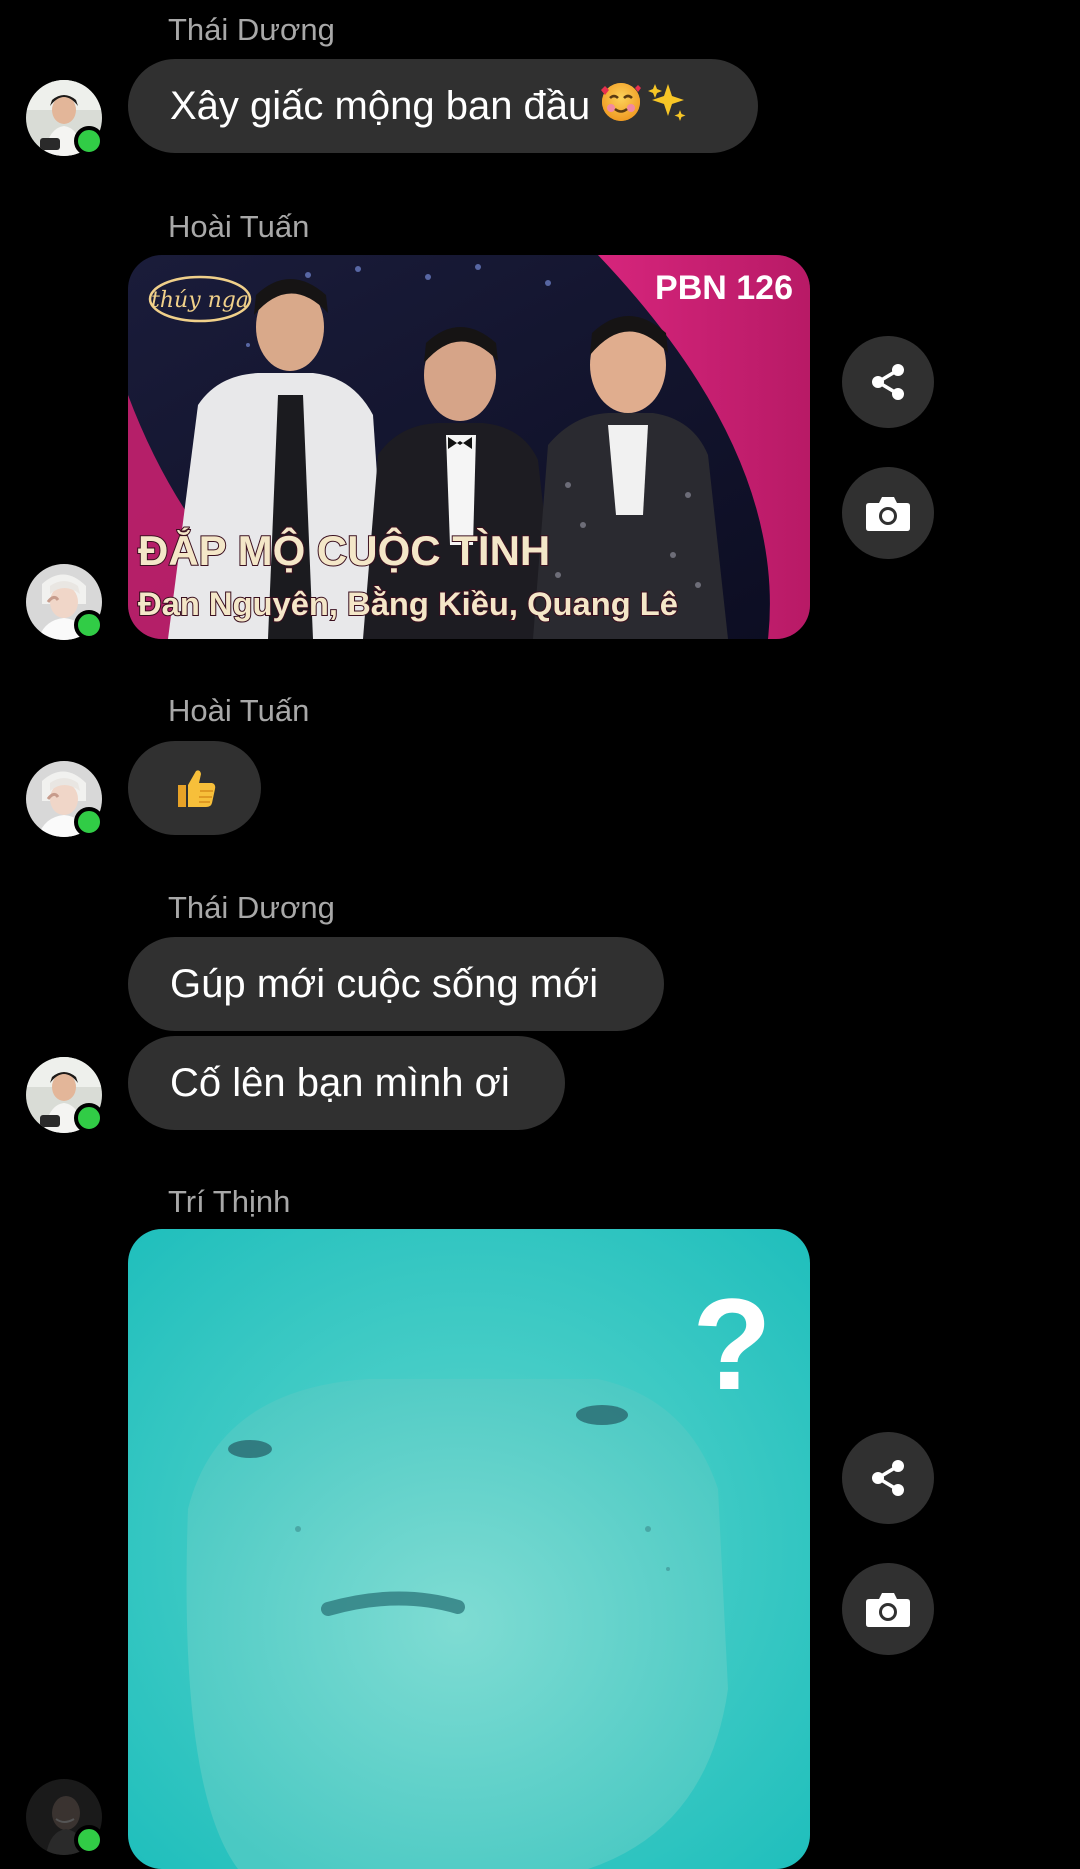  I want to click on thumbs-up-icon, so click(196, 788).